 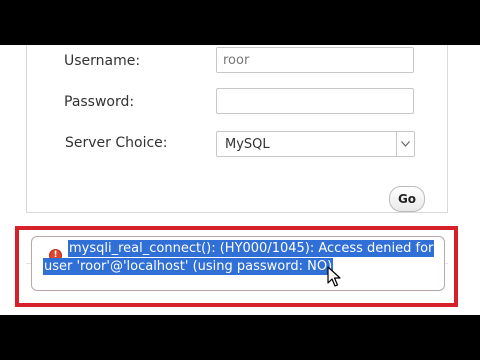 What do you see at coordinates (247, 144) in the screenshot?
I see `server-choice-value: MySQL` at bounding box center [247, 144].